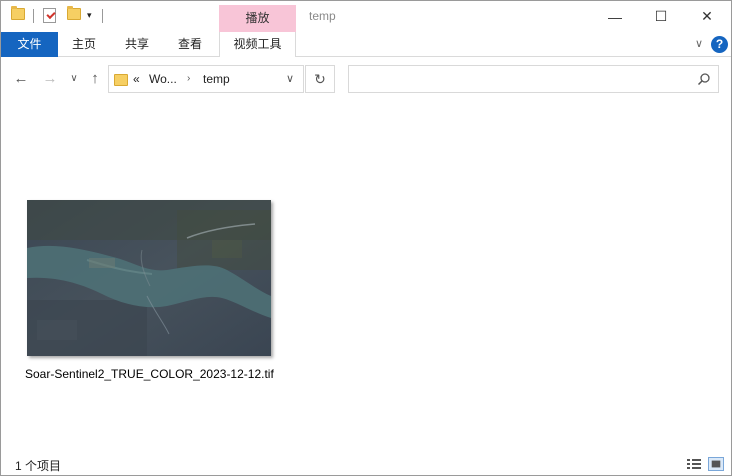 This screenshot has height=476, width=732. What do you see at coordinates (136, 79) in the screenshot?
I see `breadcrumb-overflow: «` at bounding box center [136, 79].